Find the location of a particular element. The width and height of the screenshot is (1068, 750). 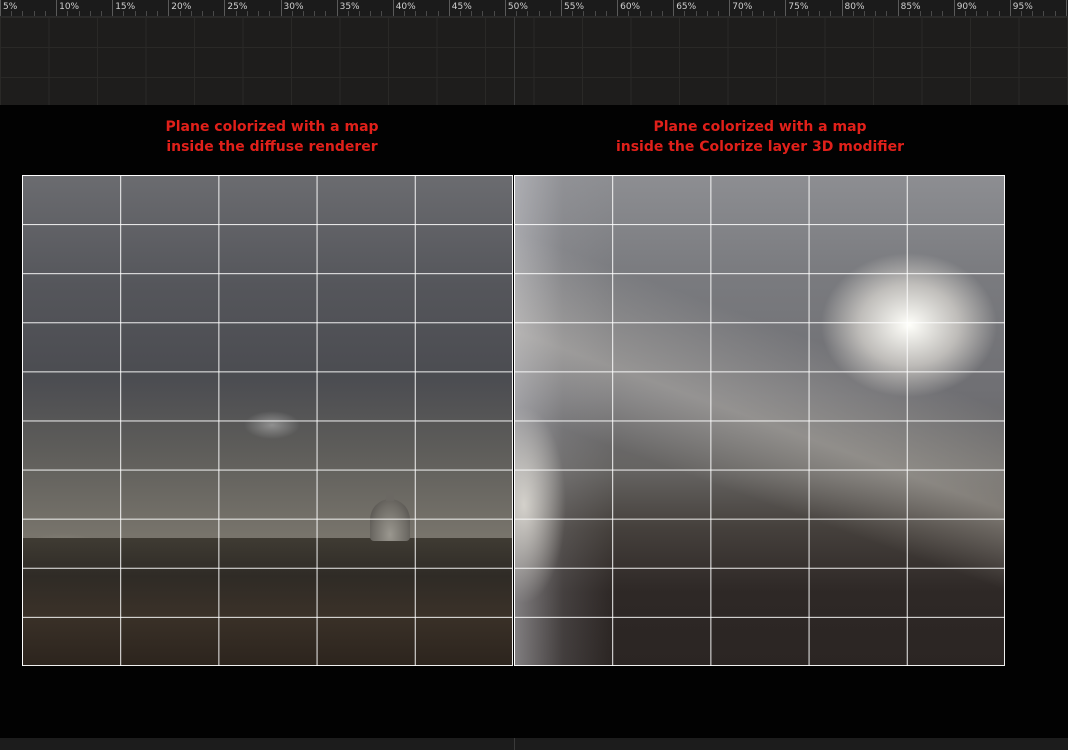

caption-left-line1: Plane colorized with a map is located at coordinates (272, 127).